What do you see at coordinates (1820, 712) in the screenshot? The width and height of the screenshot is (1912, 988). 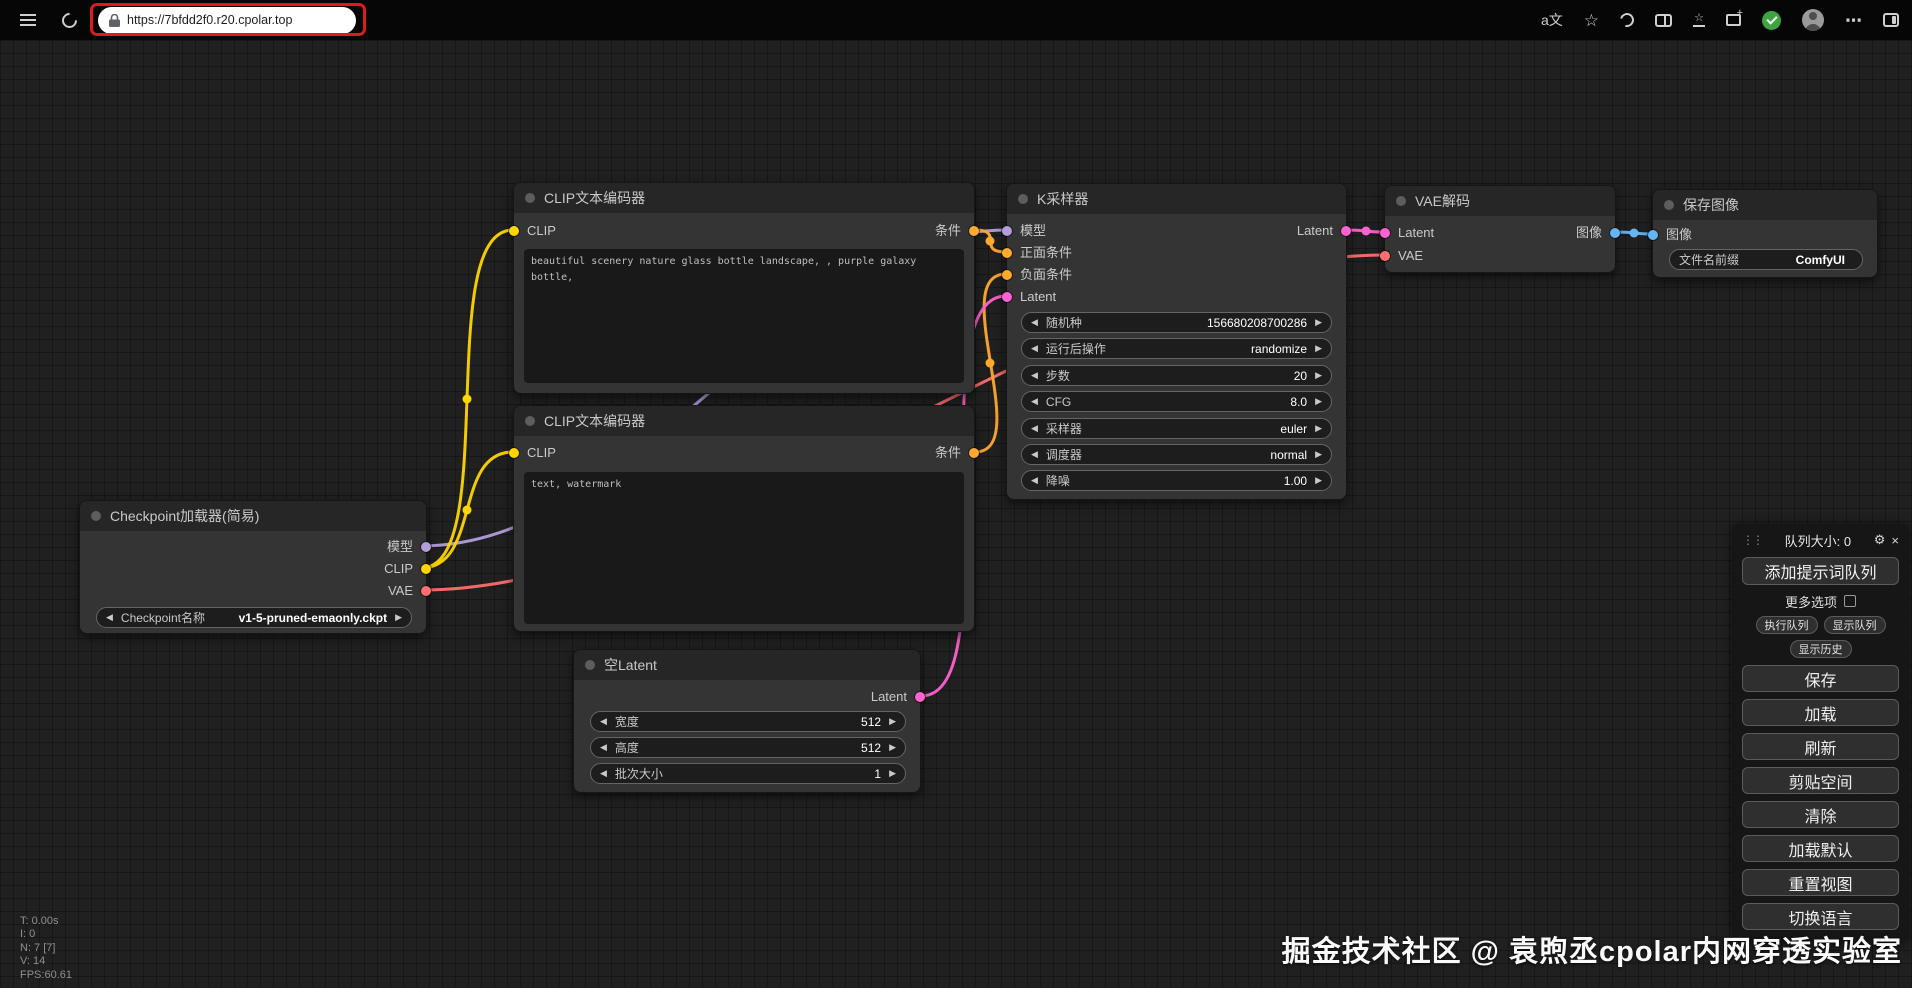 I see `load-button: 加载` at bounding box center [1820, 712].